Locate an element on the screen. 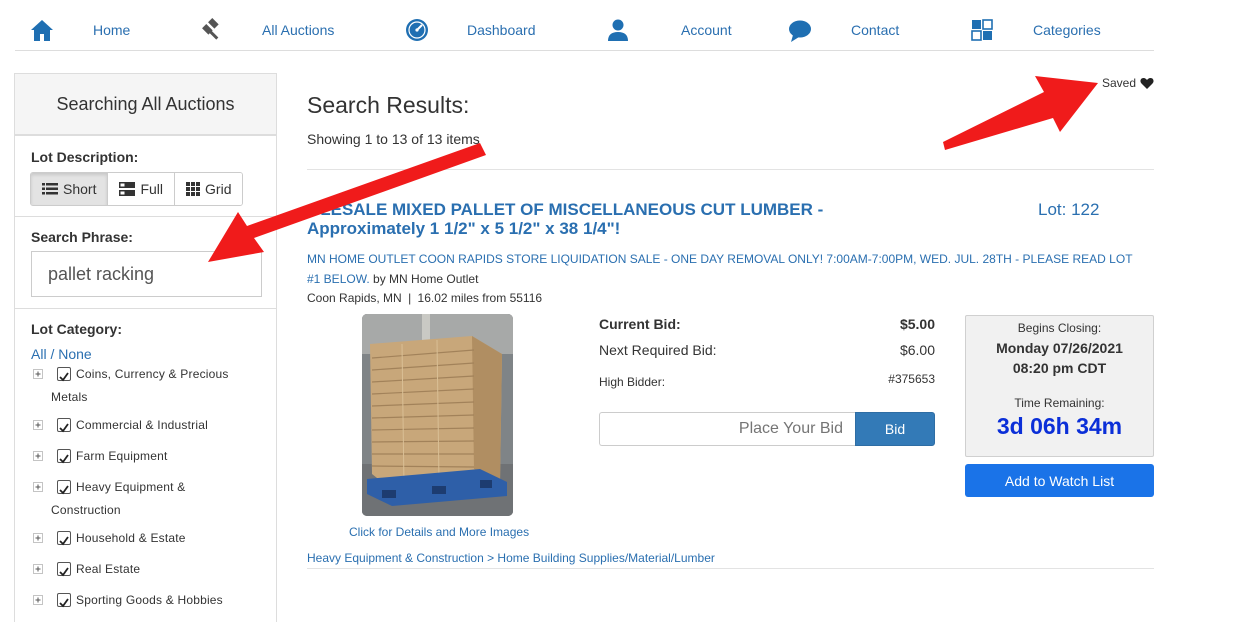 This screenshot has height=622, width=1254. location-city: Coon Rapids, MN is located at coordinates (354, 298).